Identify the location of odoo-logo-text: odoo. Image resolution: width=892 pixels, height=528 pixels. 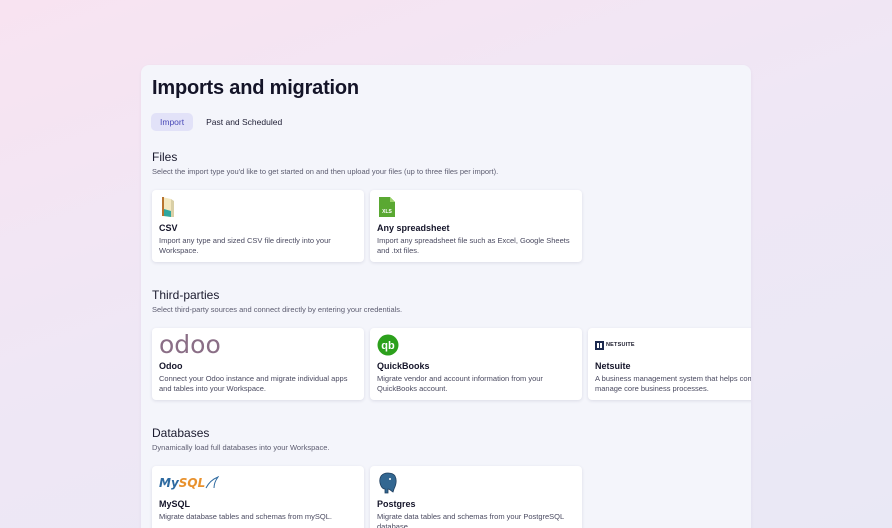
(190, 344).